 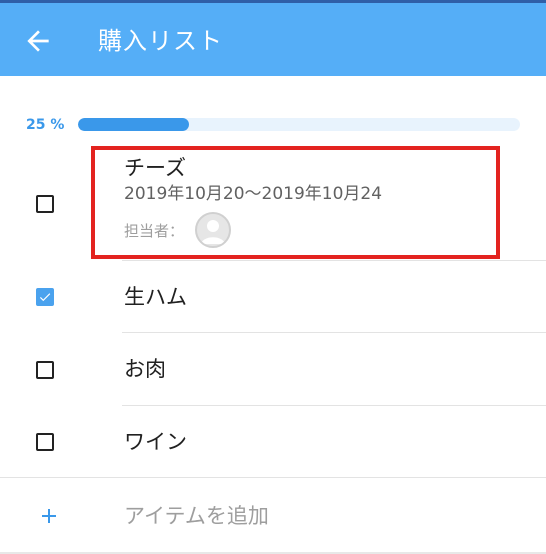 I want to click on arrow-left-icon, so click(x=38, y=41).